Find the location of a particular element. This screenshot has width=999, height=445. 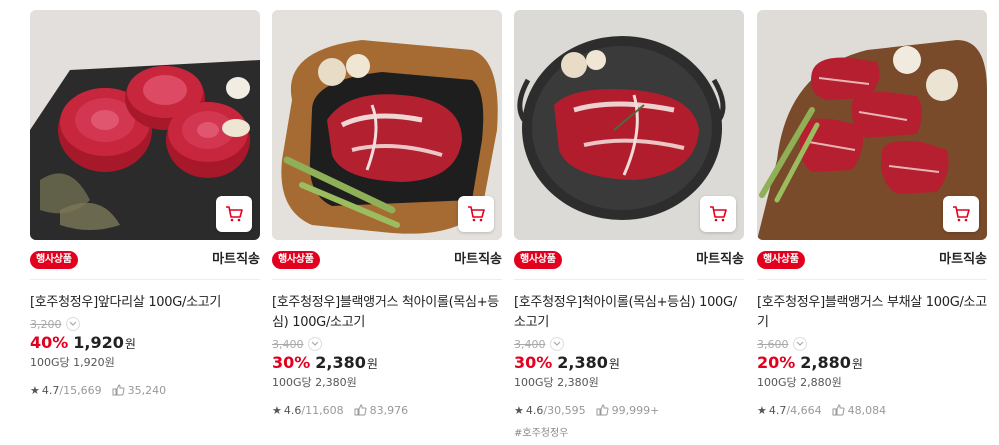

discount-rate: 20% is located at coordinates (776, 362).